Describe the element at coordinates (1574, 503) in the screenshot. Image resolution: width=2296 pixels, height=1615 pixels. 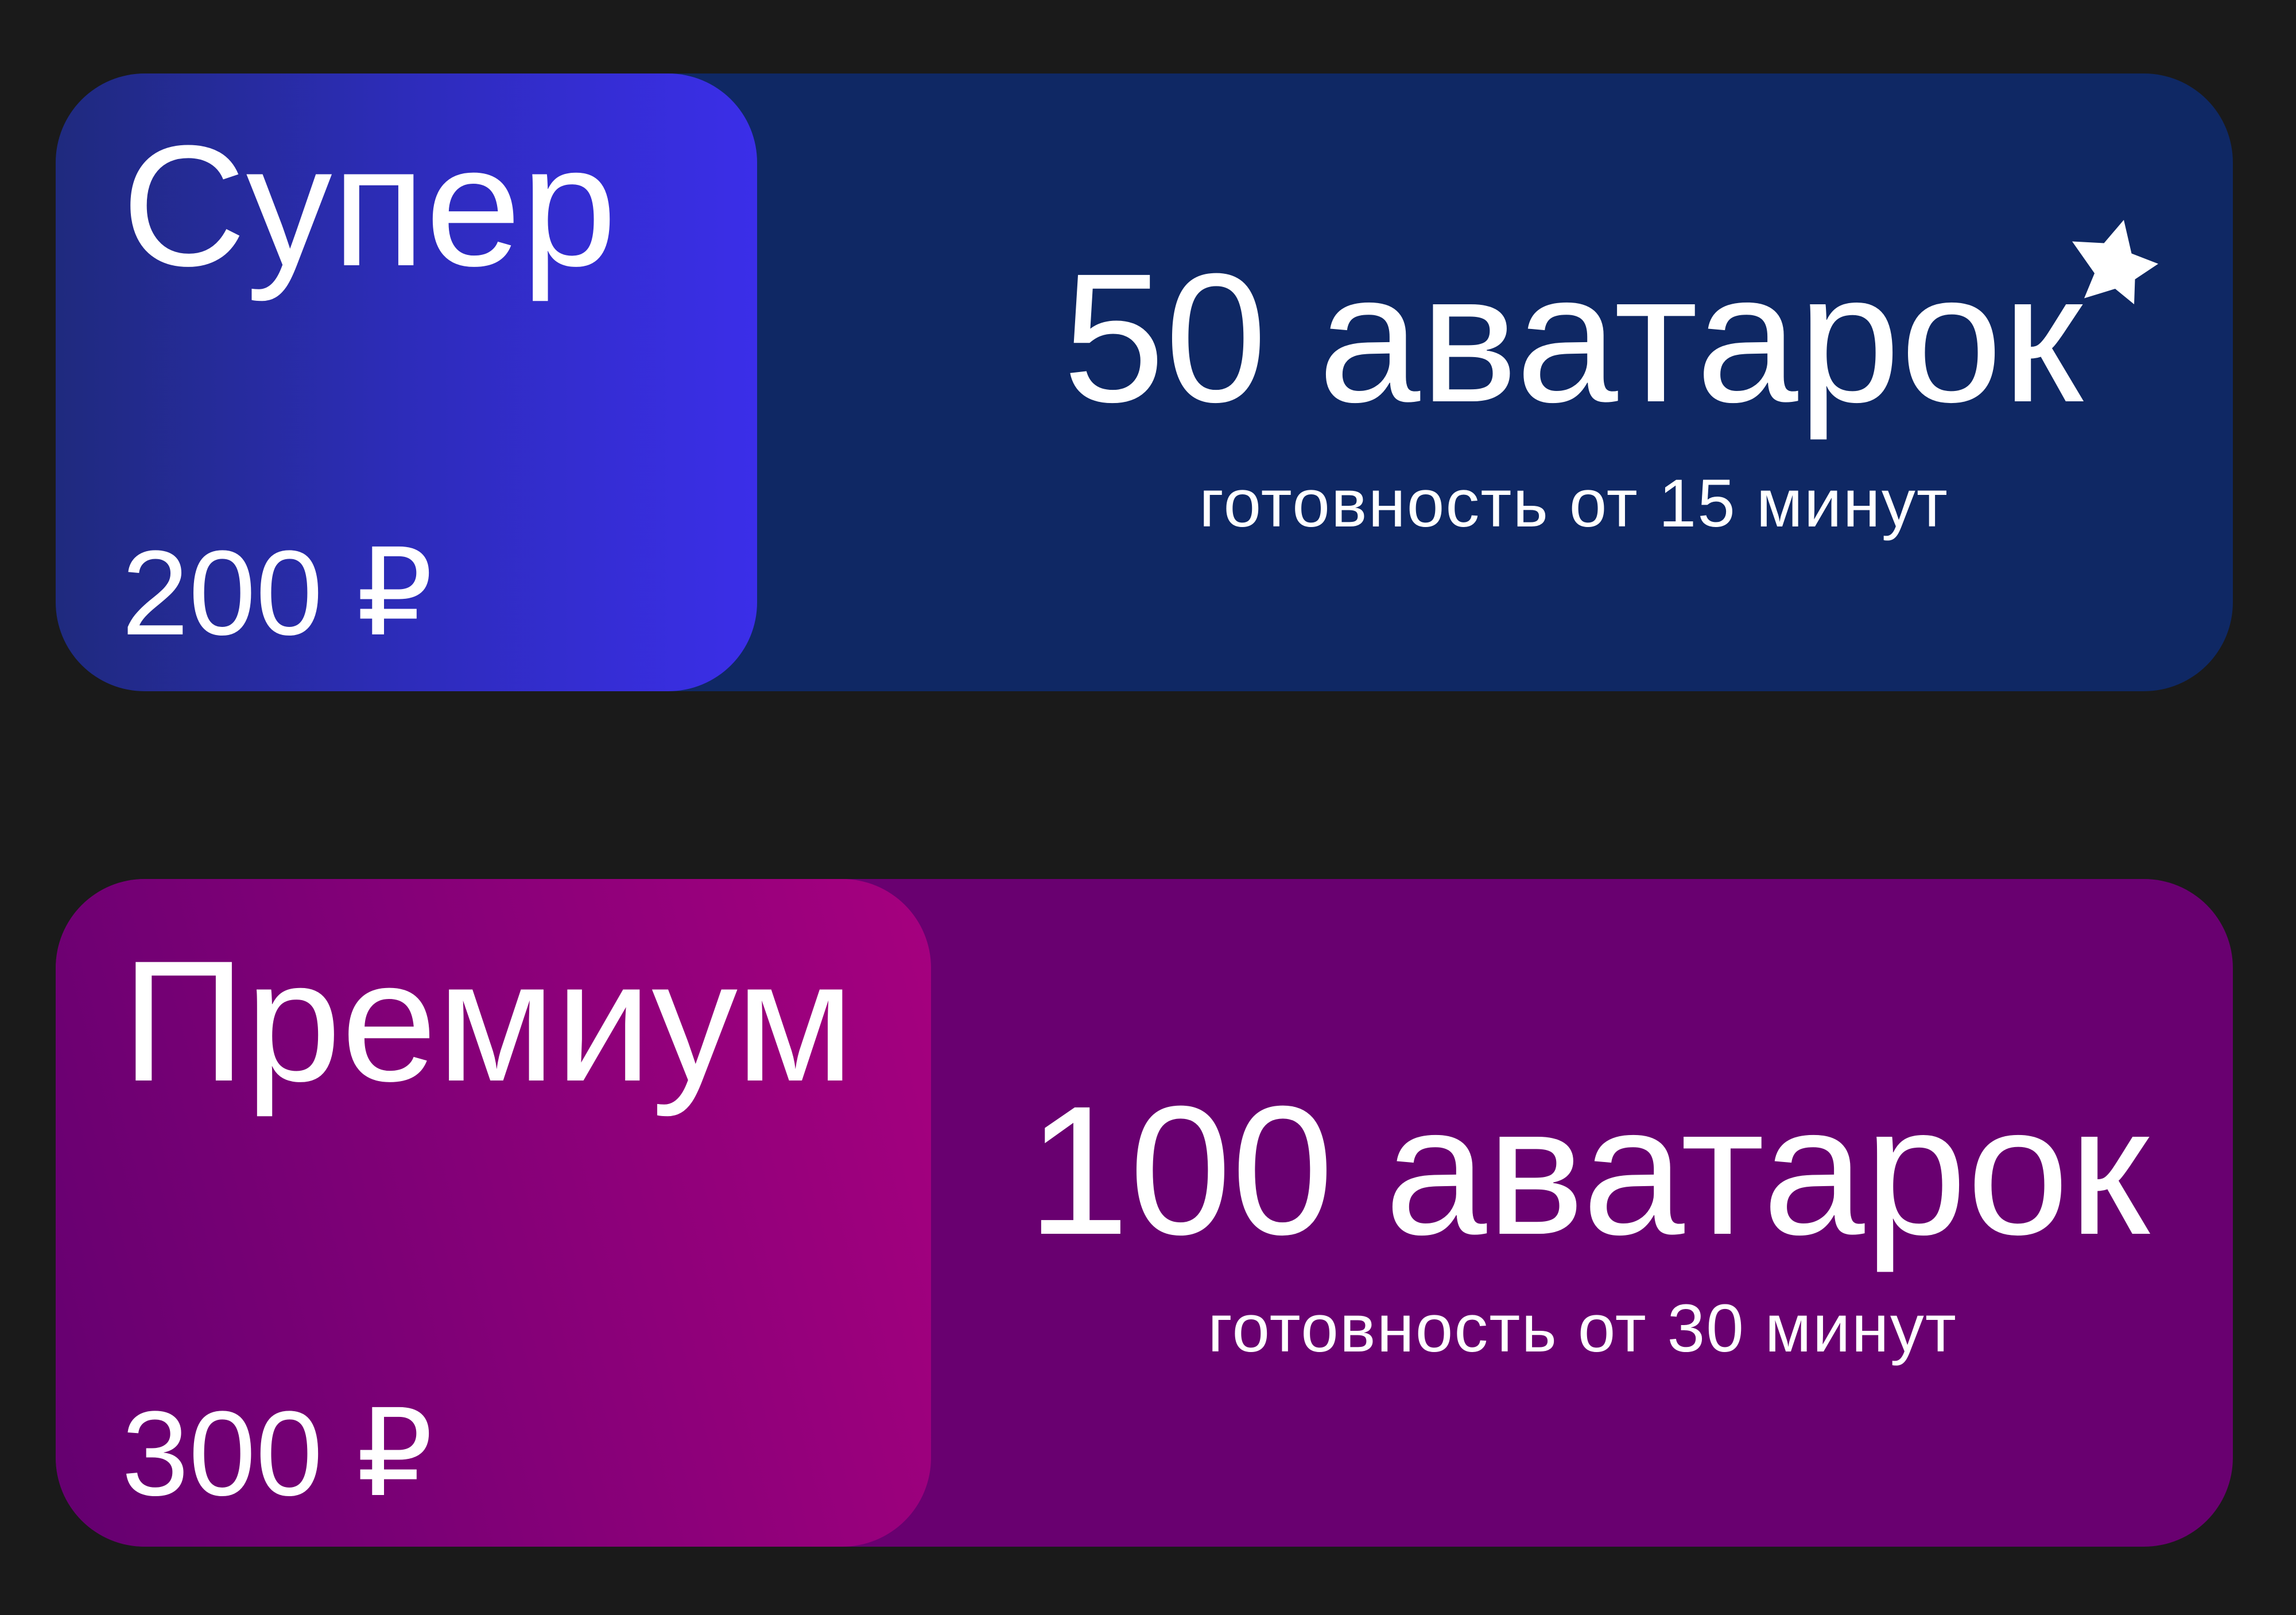
I see `readiness-time: готовность от 15 минут` at that location.